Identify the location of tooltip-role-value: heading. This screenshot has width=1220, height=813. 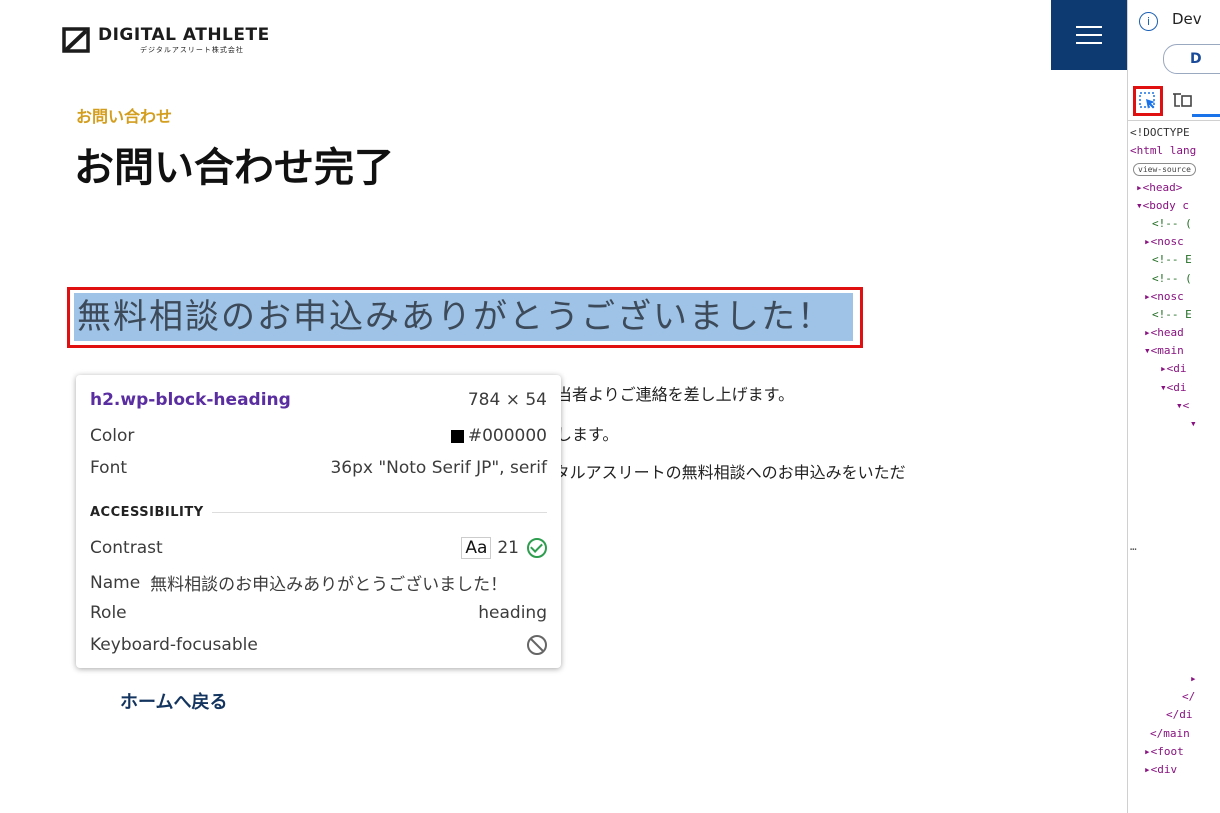
(512, 613).